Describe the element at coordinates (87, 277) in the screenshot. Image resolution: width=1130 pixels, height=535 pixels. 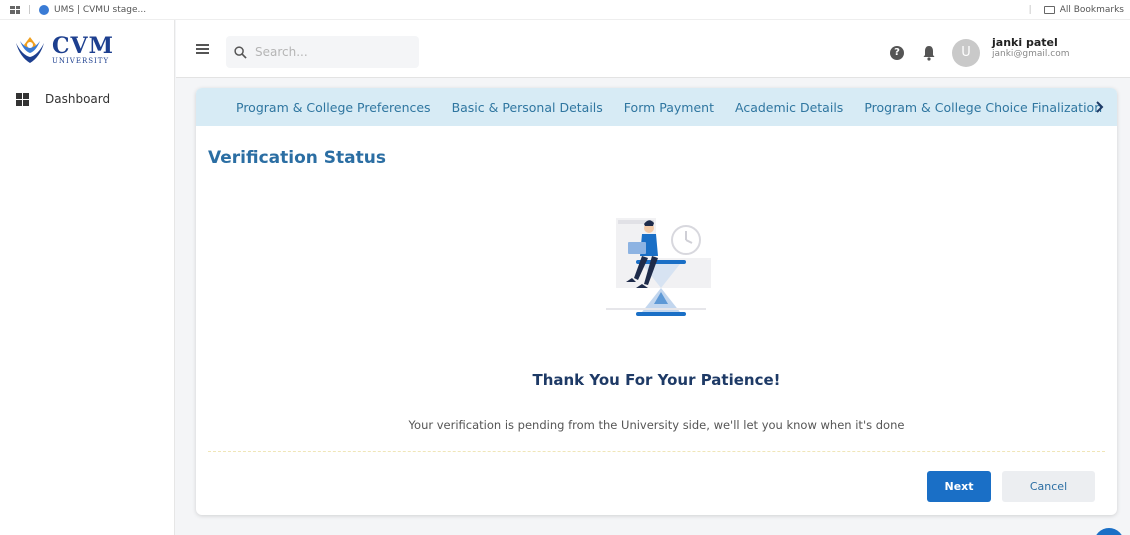
I see `sidebar: CVM UNIVERSITY Dashboard` at that location.